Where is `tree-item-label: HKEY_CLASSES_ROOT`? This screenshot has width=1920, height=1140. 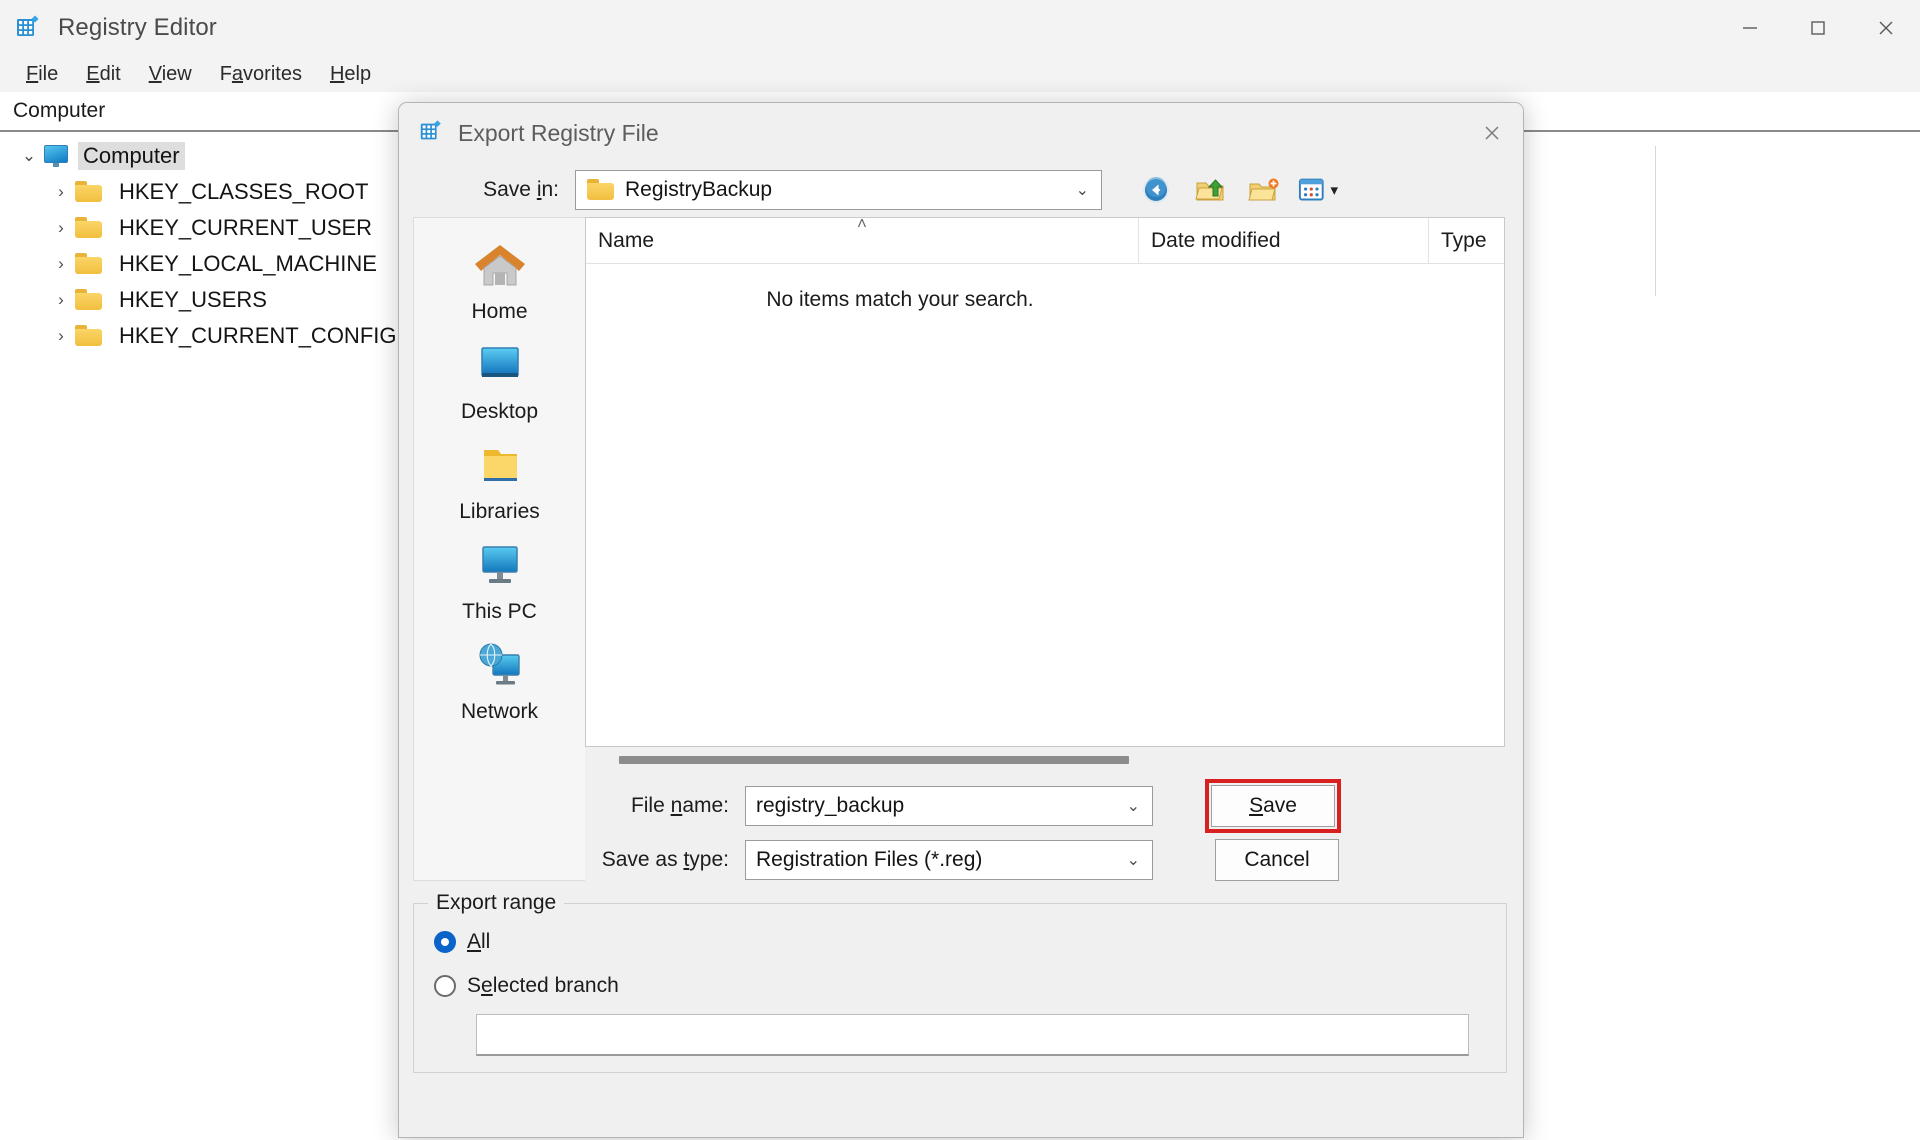
tree-item-label: HKEY_CLASSES_ROOT is located at coordinates (244, 191).